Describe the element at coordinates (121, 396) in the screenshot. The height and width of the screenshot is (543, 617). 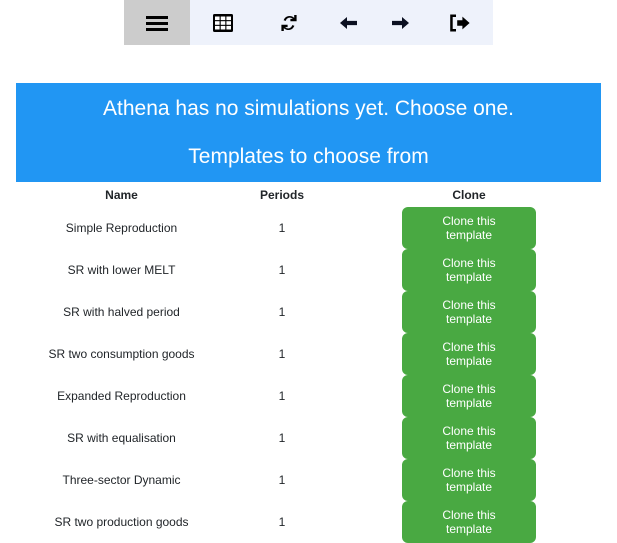
I see `template-name-cell: Expanded Reproduction` at that location.